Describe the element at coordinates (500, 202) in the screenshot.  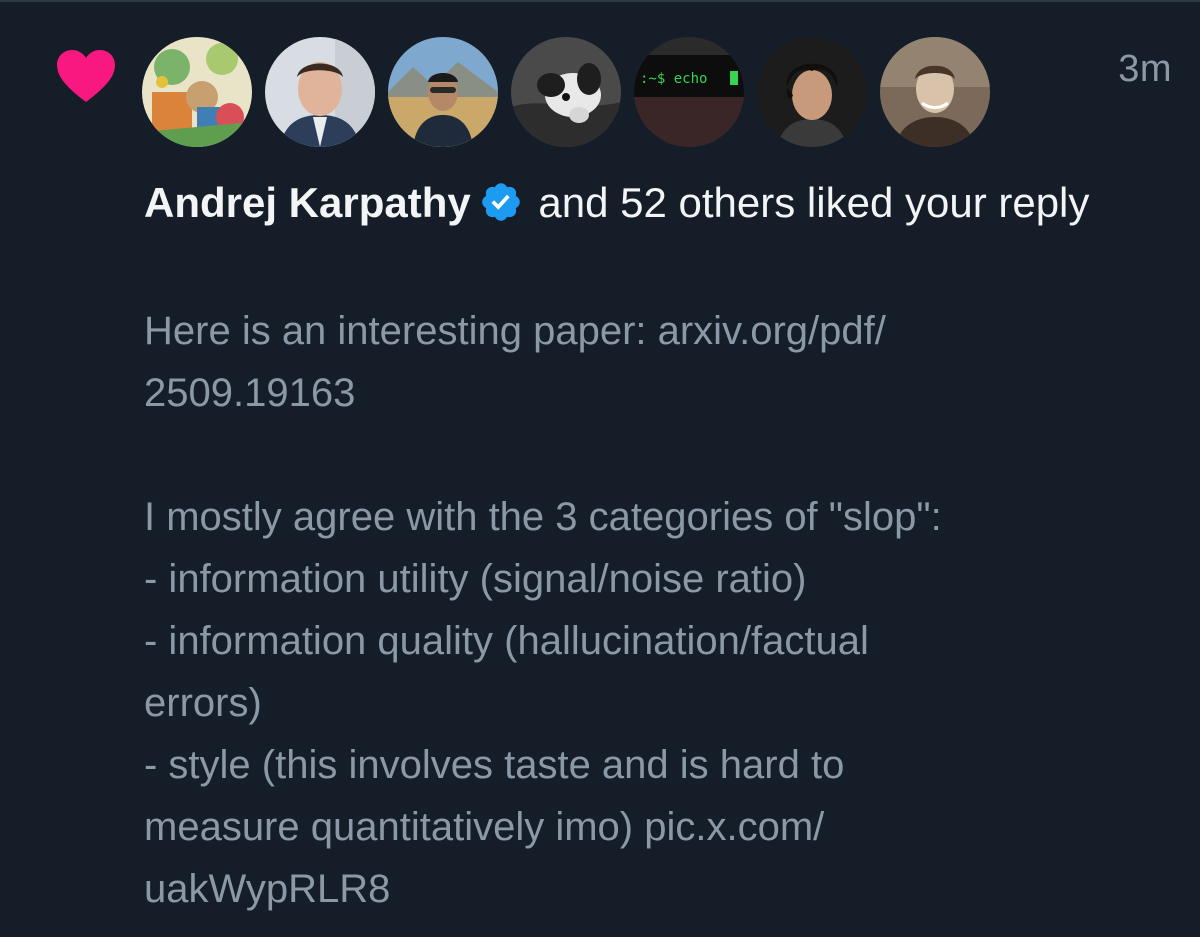
I see `verified-badge-icon` at that location.